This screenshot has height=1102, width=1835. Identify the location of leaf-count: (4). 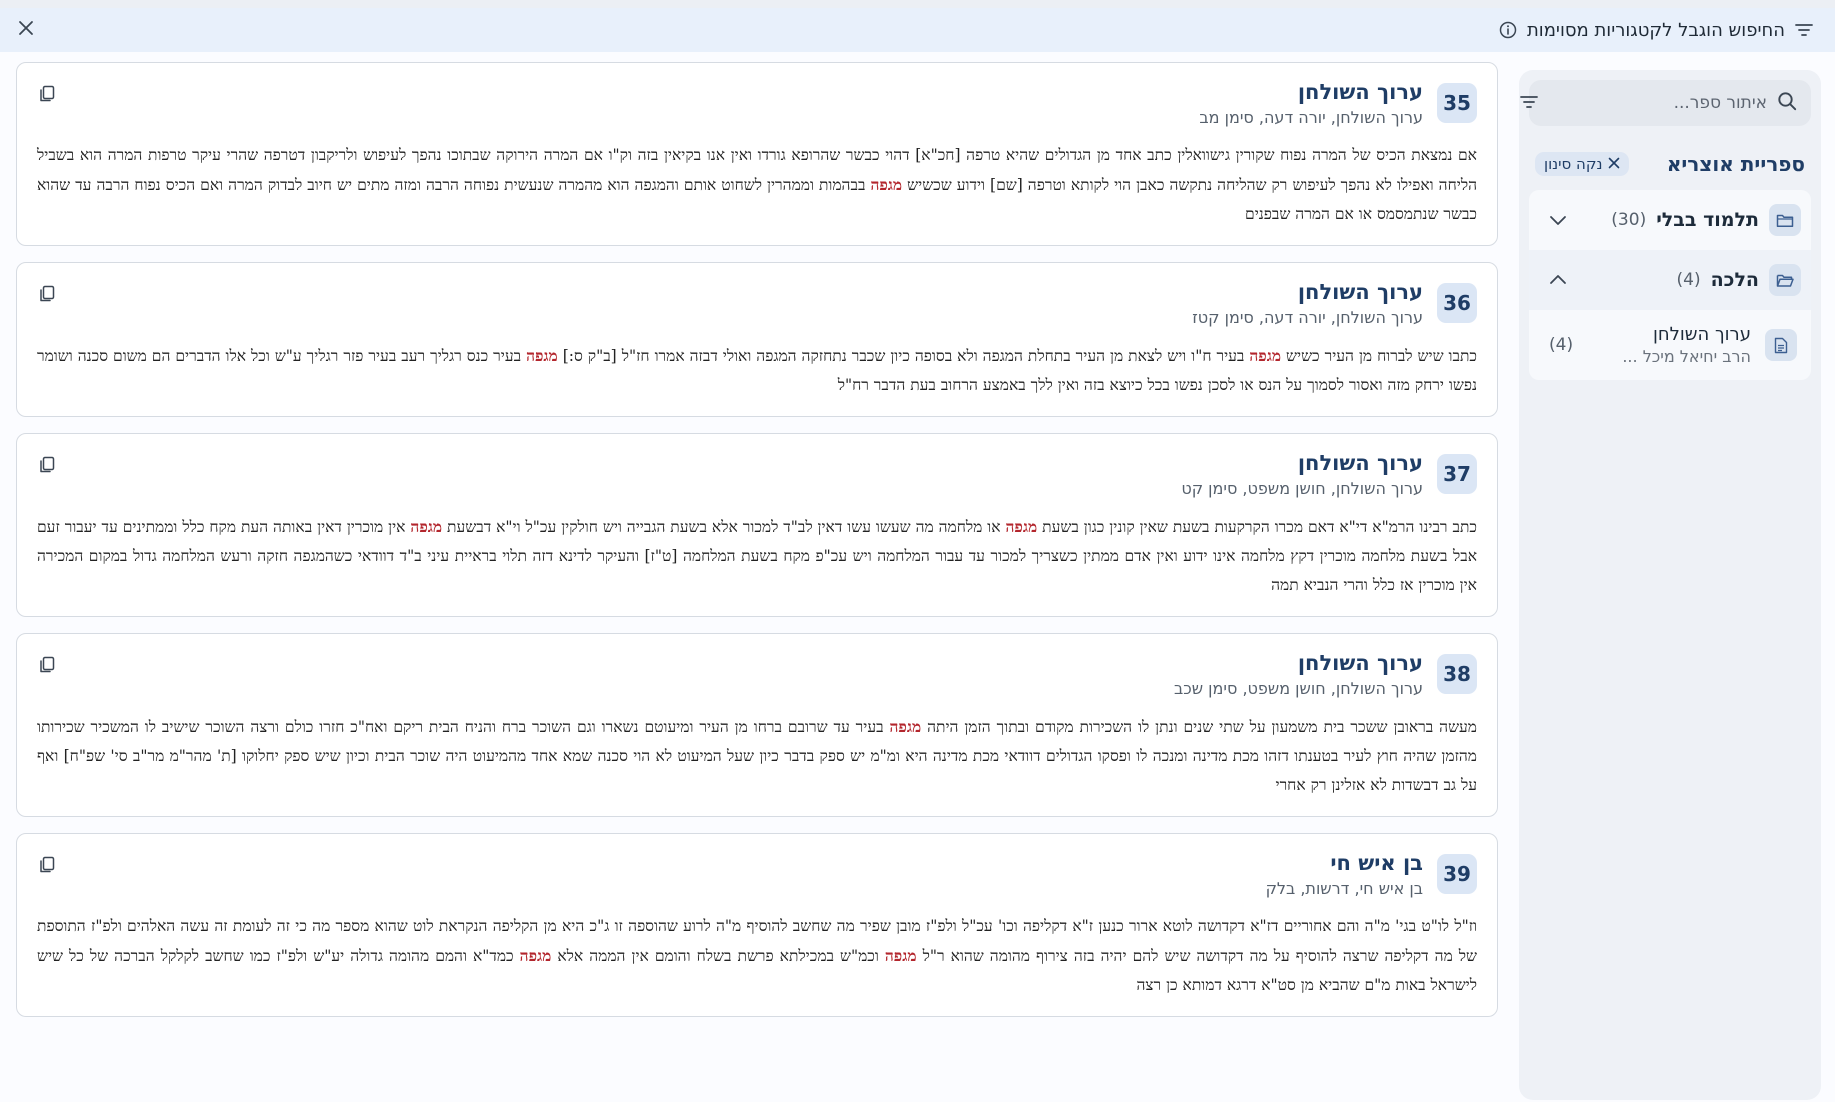
(1561, 345).